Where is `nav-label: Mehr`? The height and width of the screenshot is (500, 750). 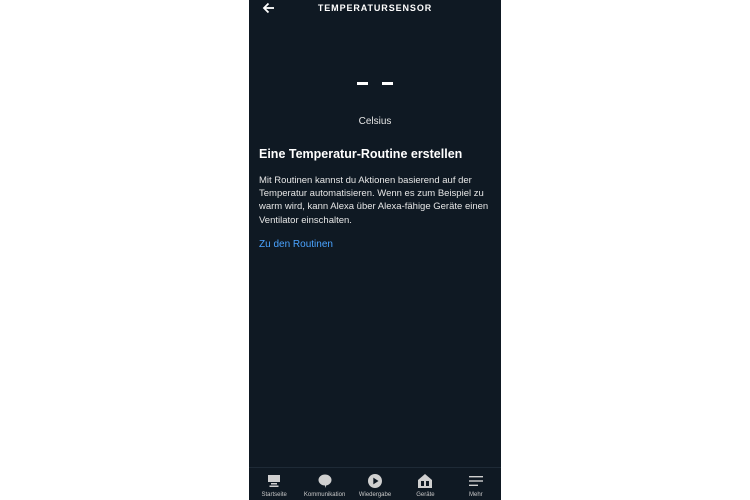 nav-label: Mehr is located at coordinates (475, 495).